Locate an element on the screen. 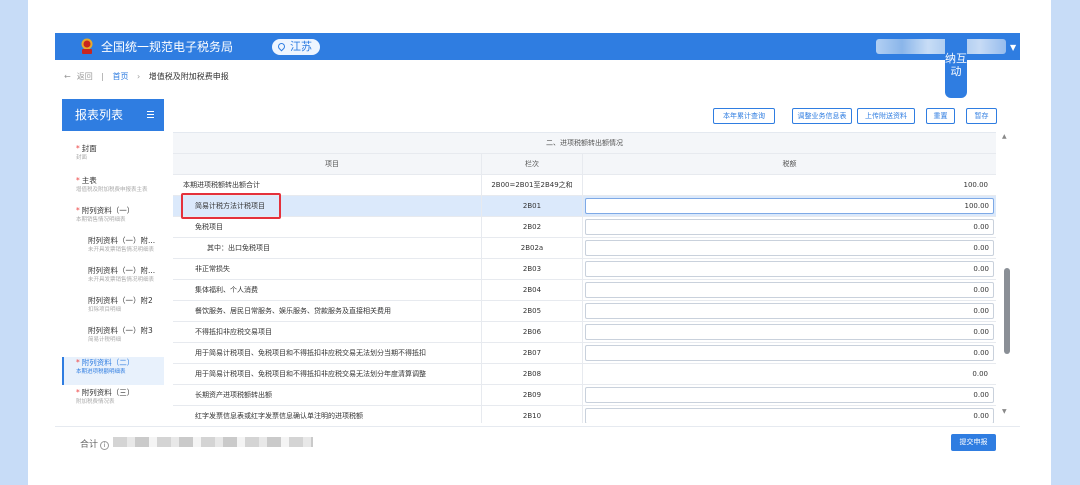 This screenshot has width=1080, height=485. sidebar-item: * 附列资料（三） 附加税费情况表 is located at coordinates (113, 401).